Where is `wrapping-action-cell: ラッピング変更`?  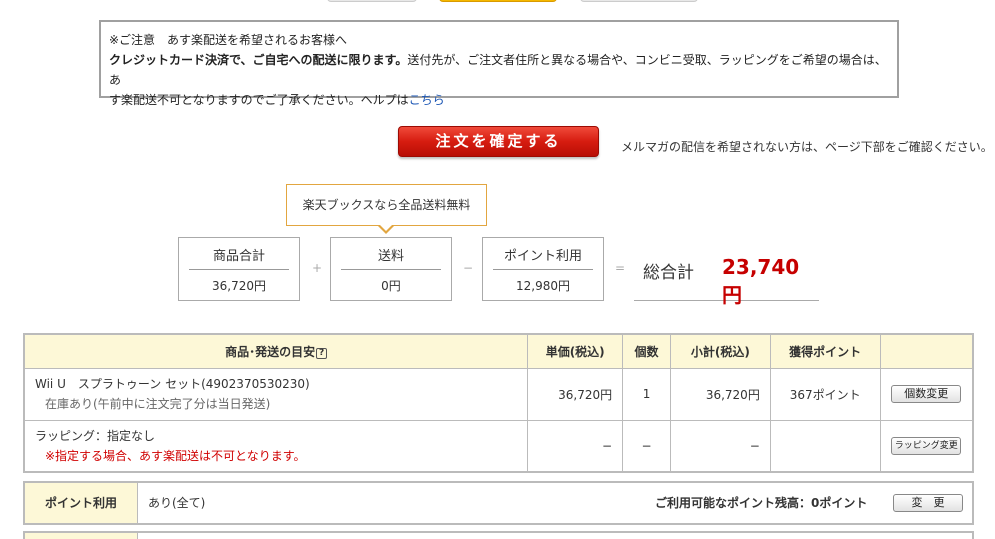
wrapping-action-cell: ラッピング変更 is located at coordinates (926, 446).